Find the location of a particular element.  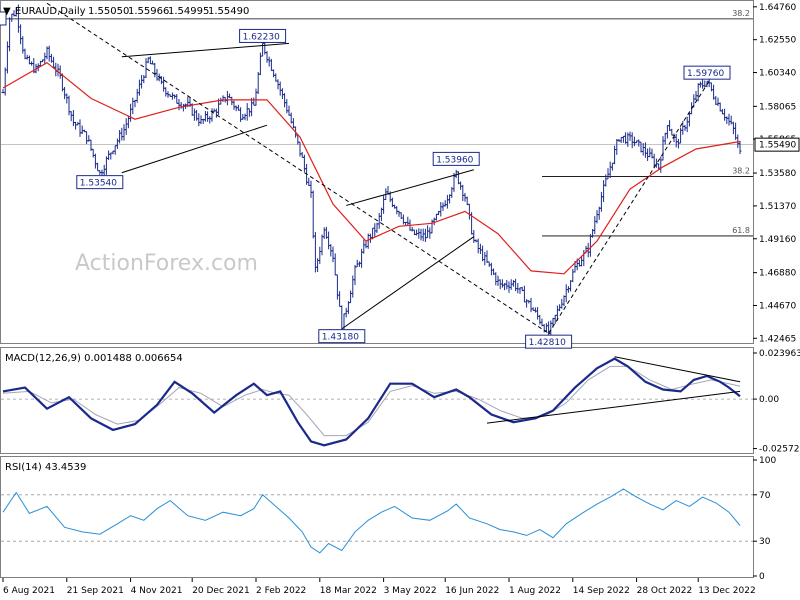

price-annotation-label: 1.53540 is located at coordinates (98, 184).